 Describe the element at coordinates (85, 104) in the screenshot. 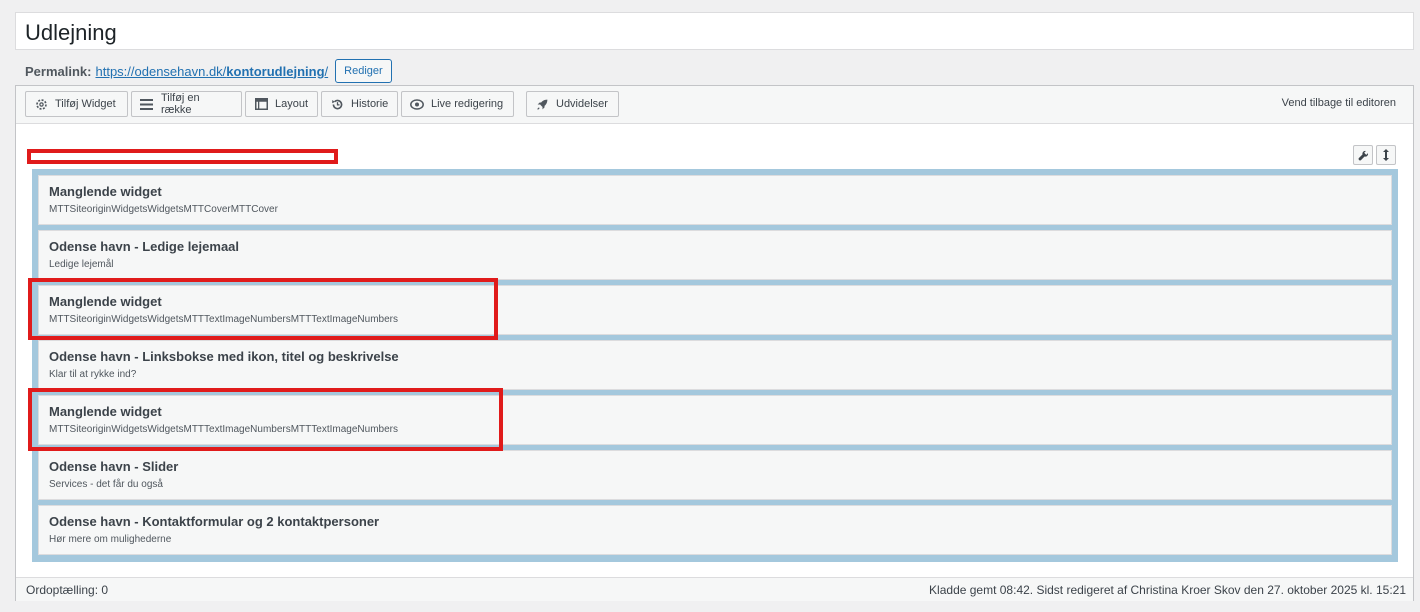

I see `add-widget-label: Tilføj Widget` at that location.